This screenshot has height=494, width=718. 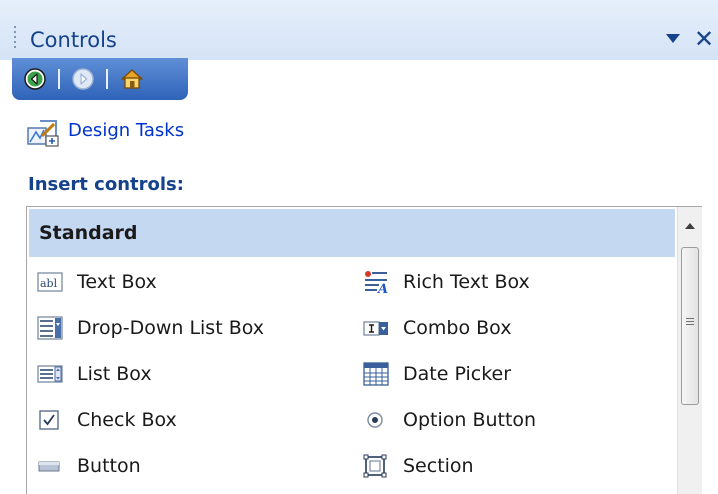 I want to click on back-icon, so click(x=35, y=79).